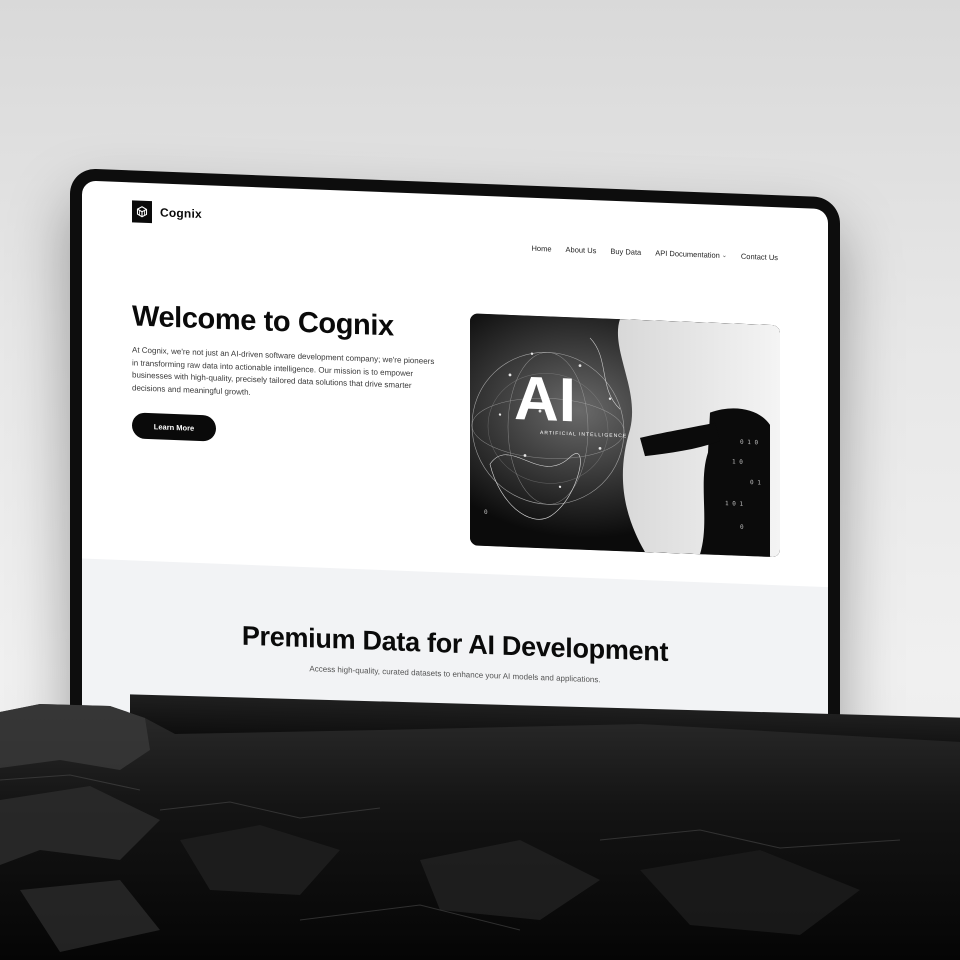  I want to click on nav-item-buy-data: Buy Data, so click(625, 252).